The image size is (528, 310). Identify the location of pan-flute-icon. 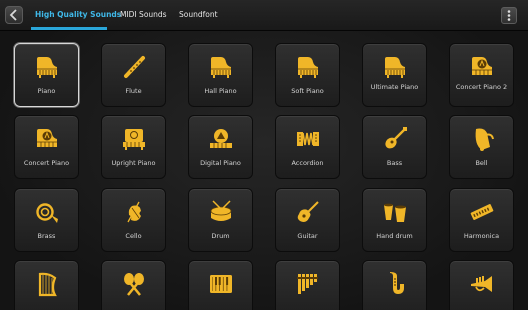
(308, 284).